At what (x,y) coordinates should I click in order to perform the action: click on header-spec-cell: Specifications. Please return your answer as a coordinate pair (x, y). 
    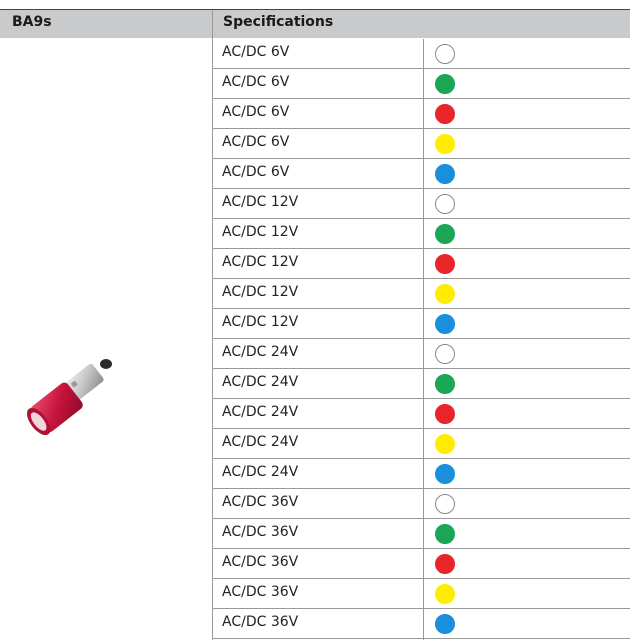
    Looking at the image, I should click on (421, 24).